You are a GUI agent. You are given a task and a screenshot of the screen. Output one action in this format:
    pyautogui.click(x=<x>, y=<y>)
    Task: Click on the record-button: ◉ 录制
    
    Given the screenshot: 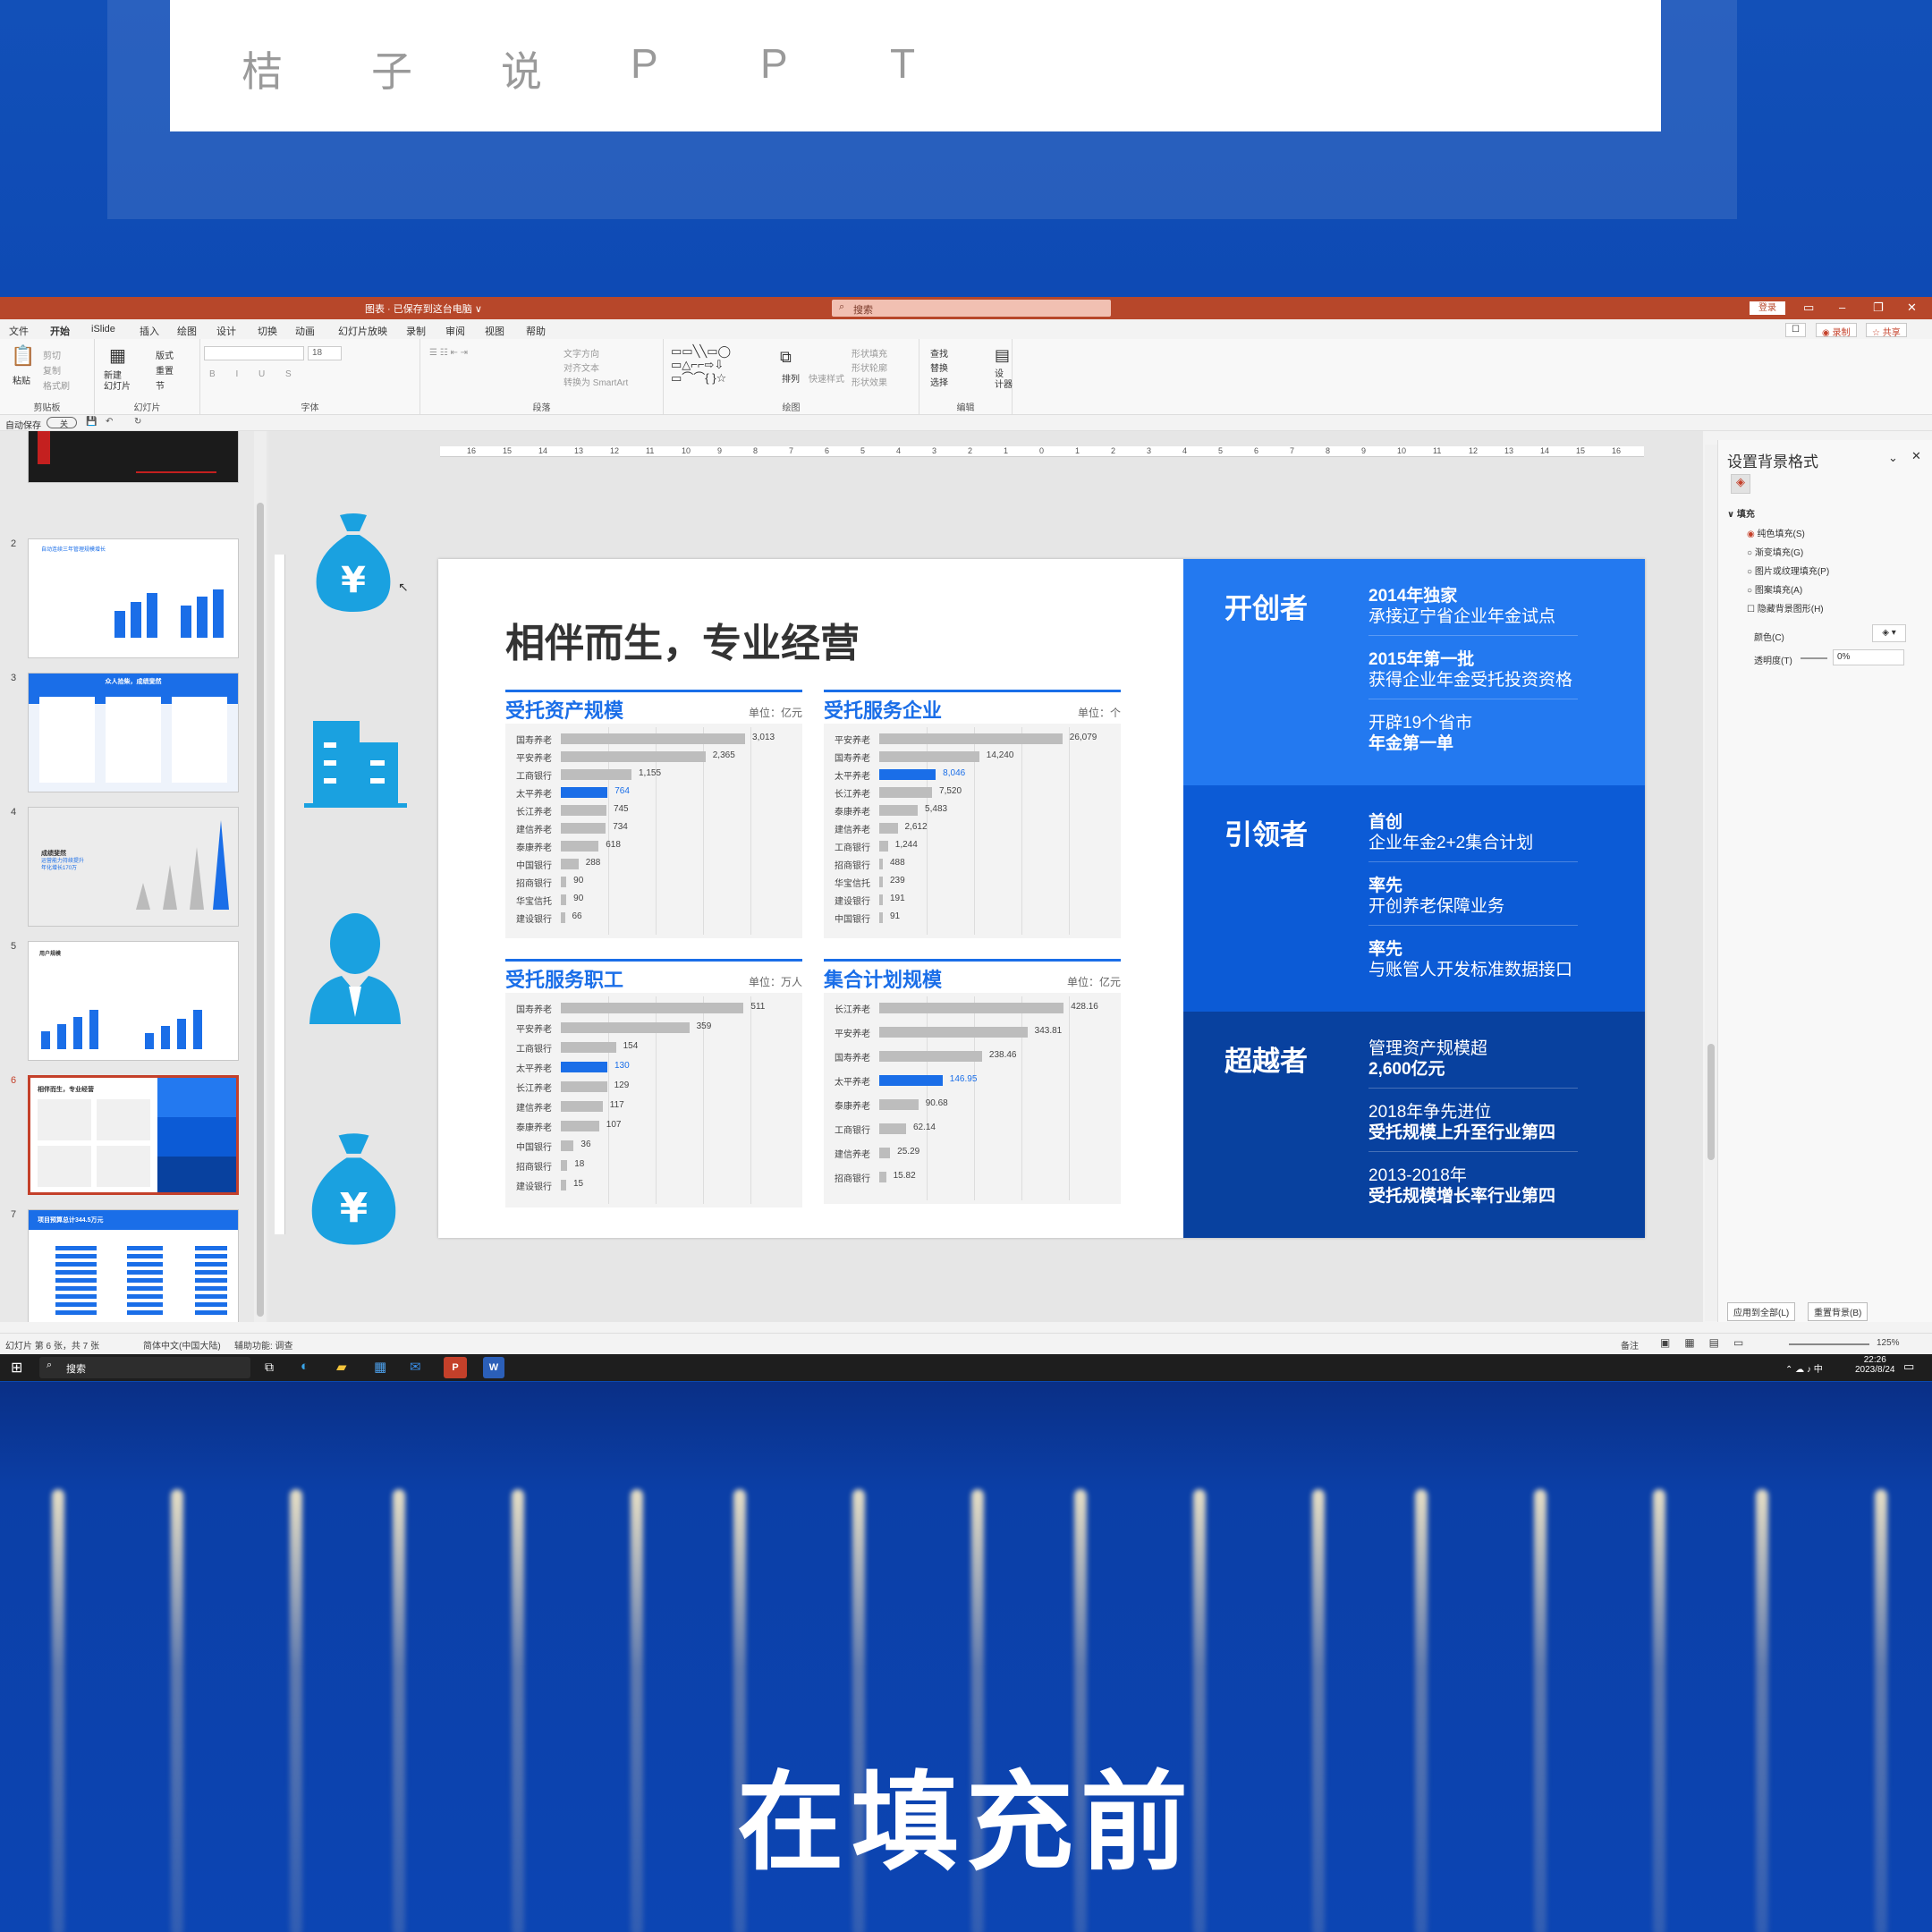 What is the action you would take?
    pyautogui.click(x=1836, y=330)
    